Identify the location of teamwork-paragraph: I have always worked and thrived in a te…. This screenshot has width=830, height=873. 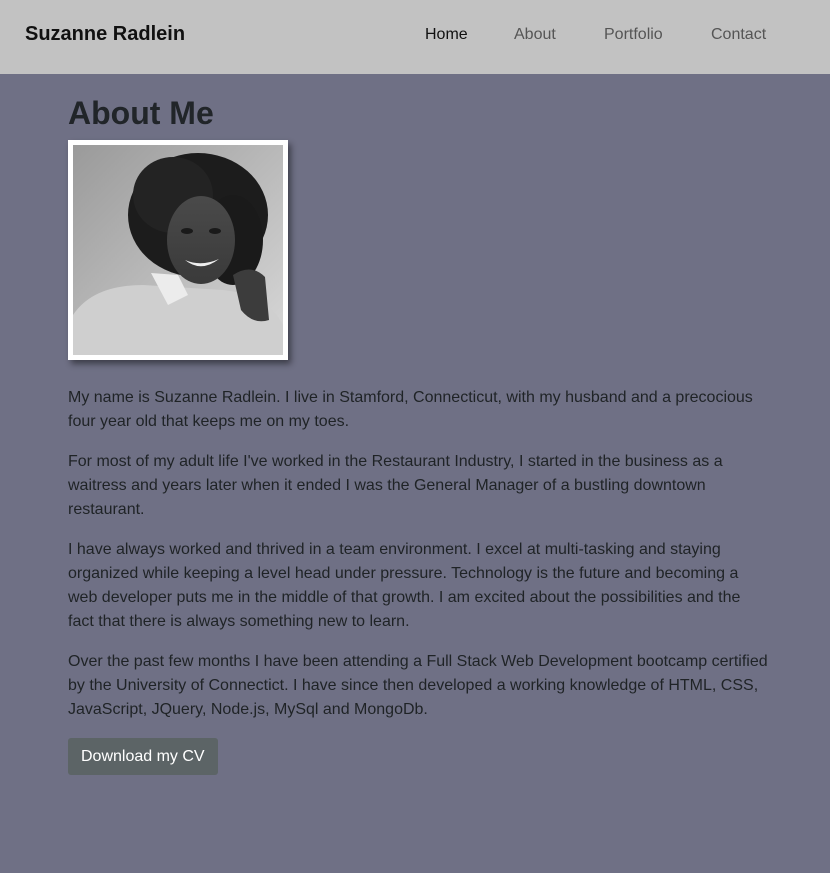
(404, 585).